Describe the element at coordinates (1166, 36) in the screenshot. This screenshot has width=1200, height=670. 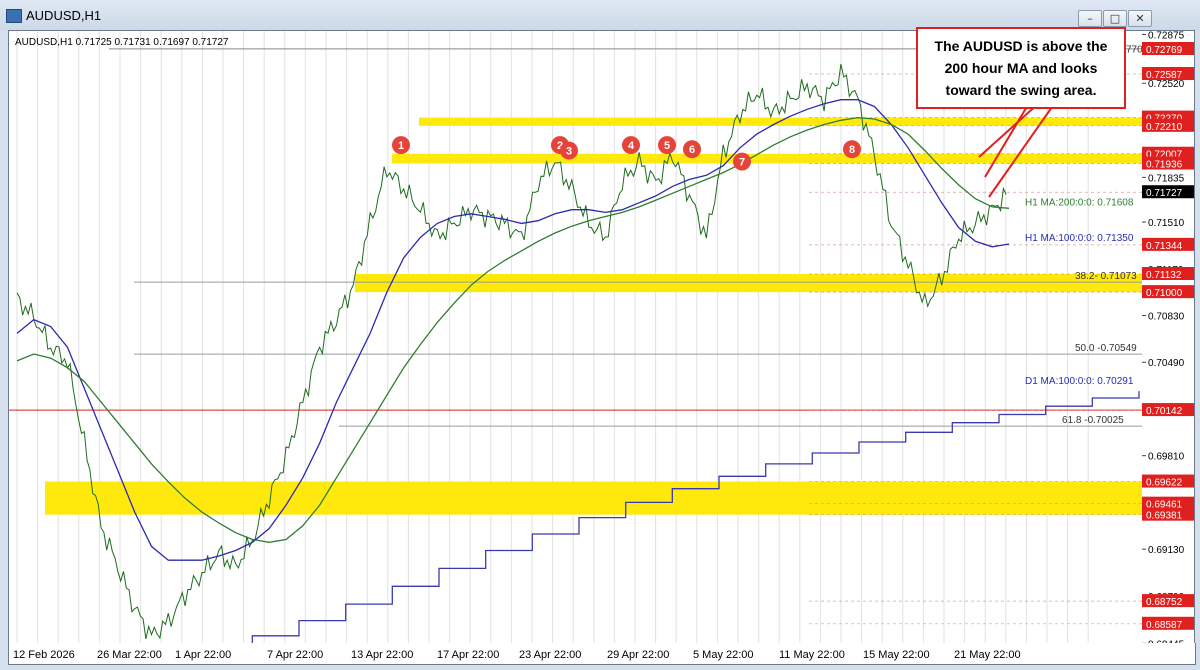
I see `price-tick-label: 0.72875` at that location.